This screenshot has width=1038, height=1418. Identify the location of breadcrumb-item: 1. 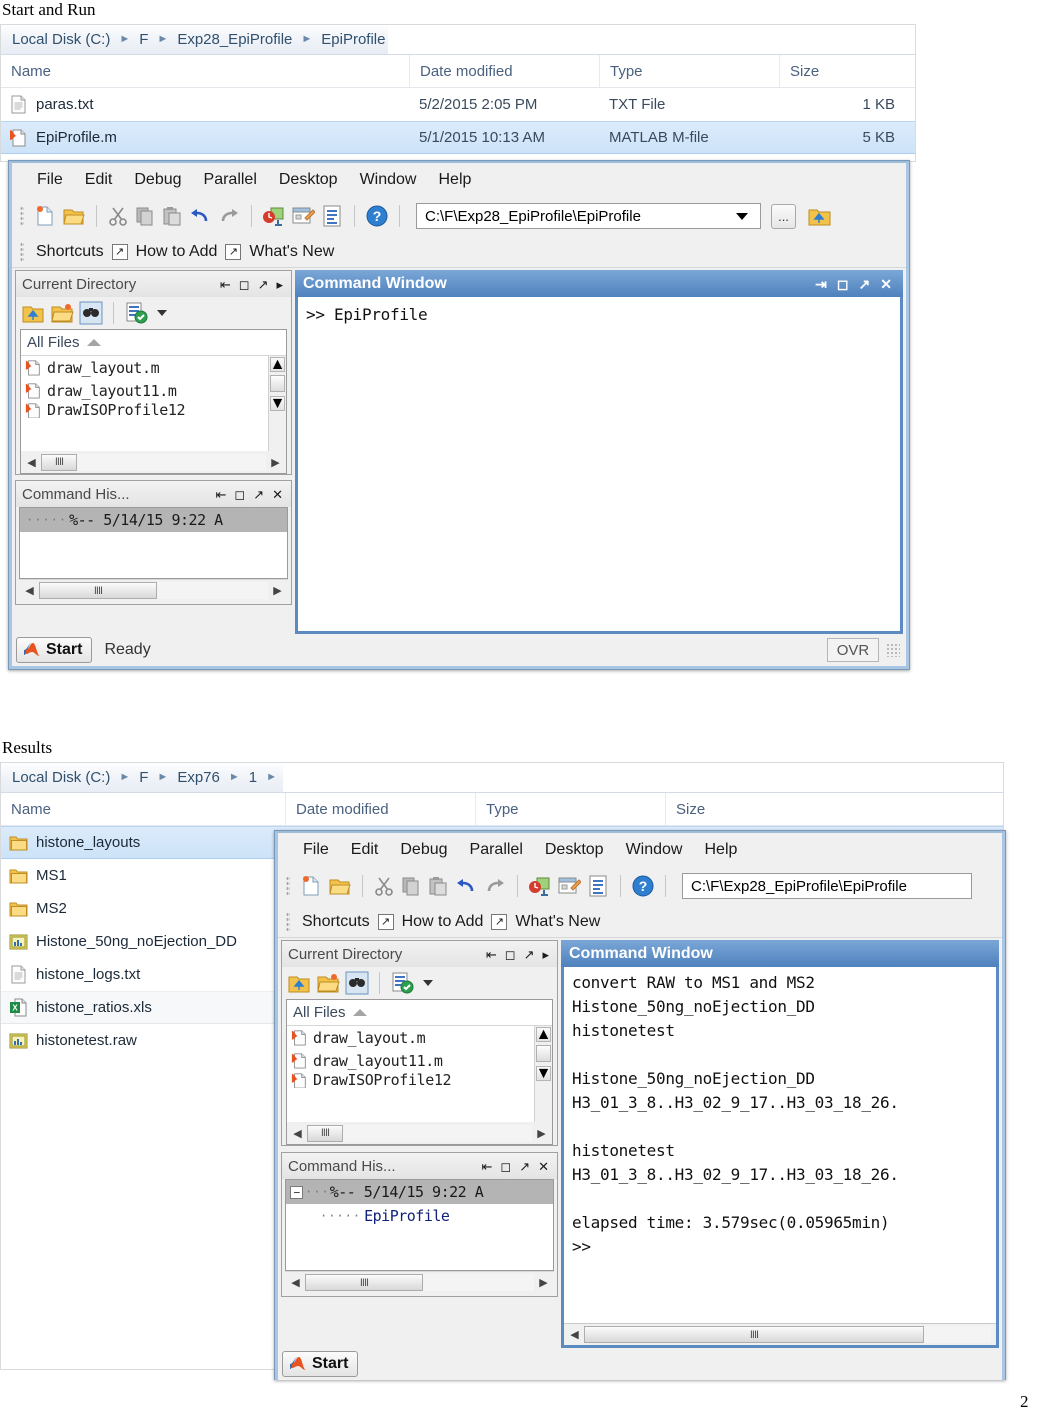
(253, 777).